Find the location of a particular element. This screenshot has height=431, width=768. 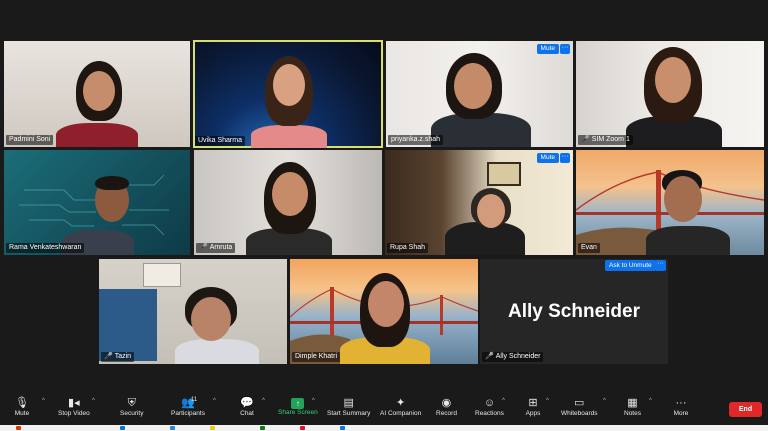

name-tag: 🎤 SIM Zoom 1 is located at coordinates (605, 140).